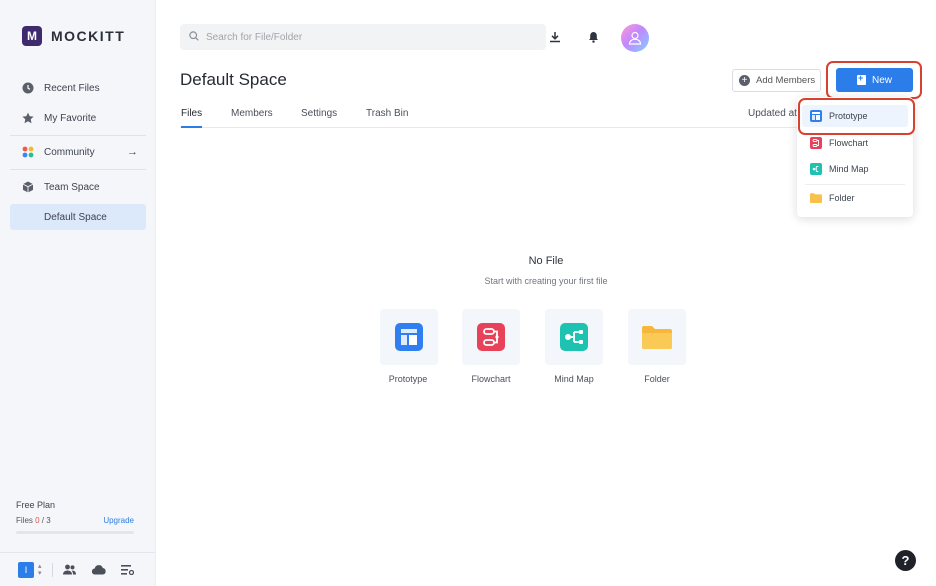 The width and height of the screenshot is (936, 586). What do you see at coordinates (555, 37) in the screenshot?
I see `download-icon` at bounding box center [555, 37].